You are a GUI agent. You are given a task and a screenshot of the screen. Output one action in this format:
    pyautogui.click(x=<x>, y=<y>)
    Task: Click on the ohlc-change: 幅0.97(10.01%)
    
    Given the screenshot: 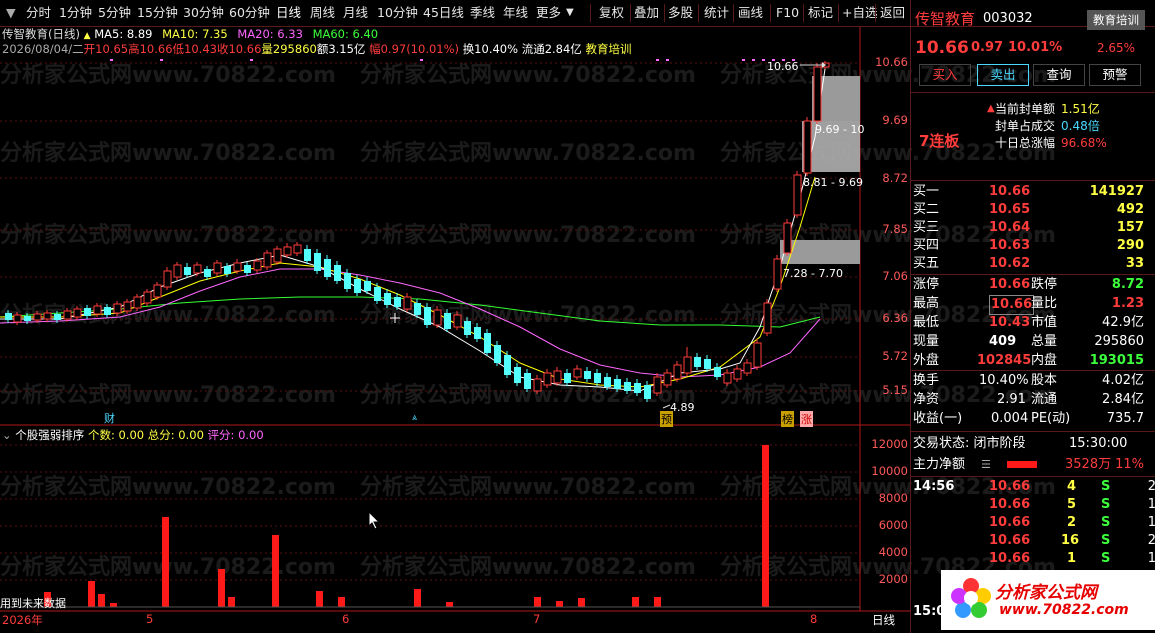 What is the action you would take?
    pyautogui.click(x=414, y=49)
    